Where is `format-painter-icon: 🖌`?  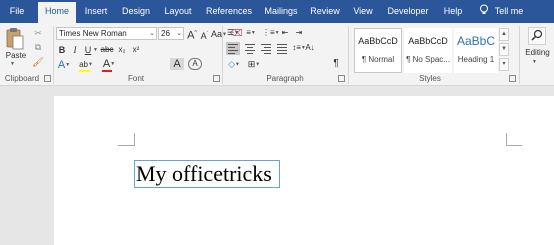
format-painter-icon: 🖌 is located at coordinates (38, 62).